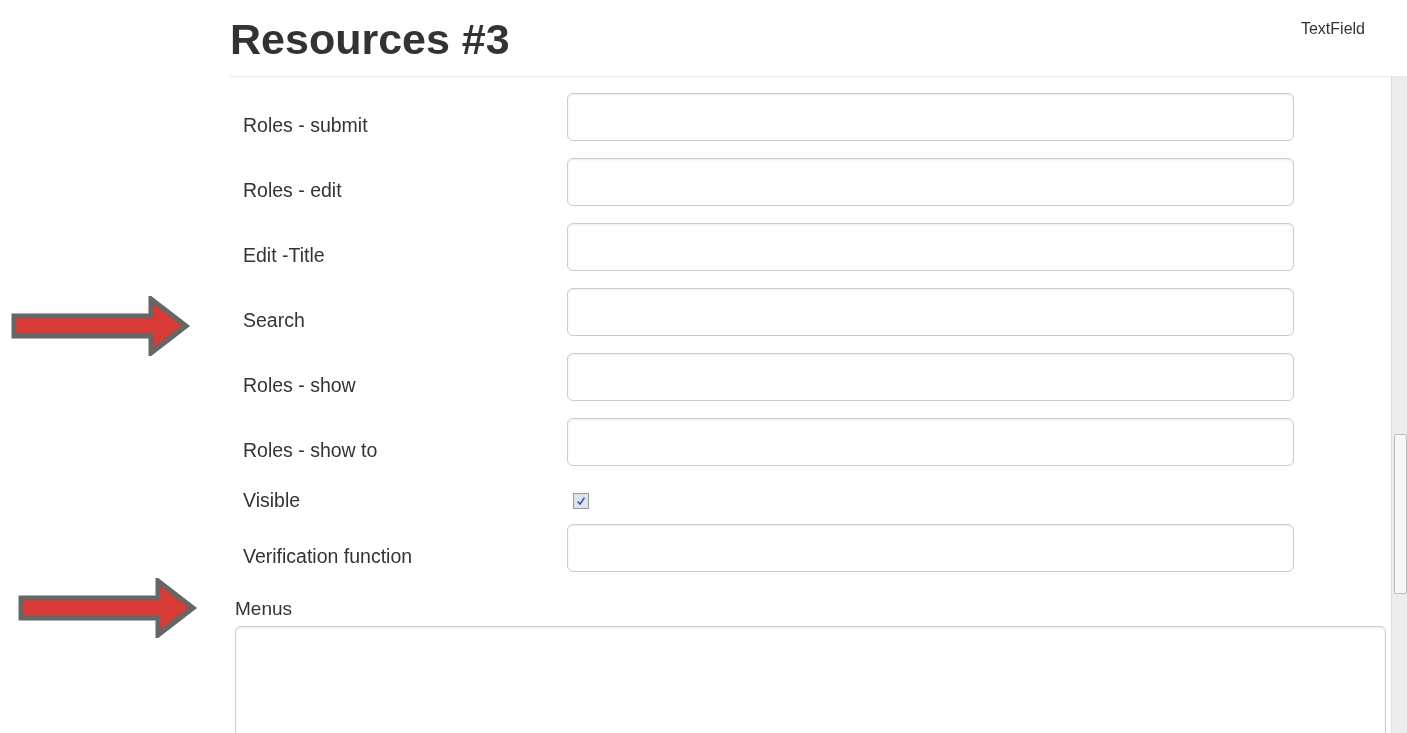  What do you see at coordinates (310, 451) in the screenshot?
I see `field-label: Roles - show to` at bounding box center [310, 451].